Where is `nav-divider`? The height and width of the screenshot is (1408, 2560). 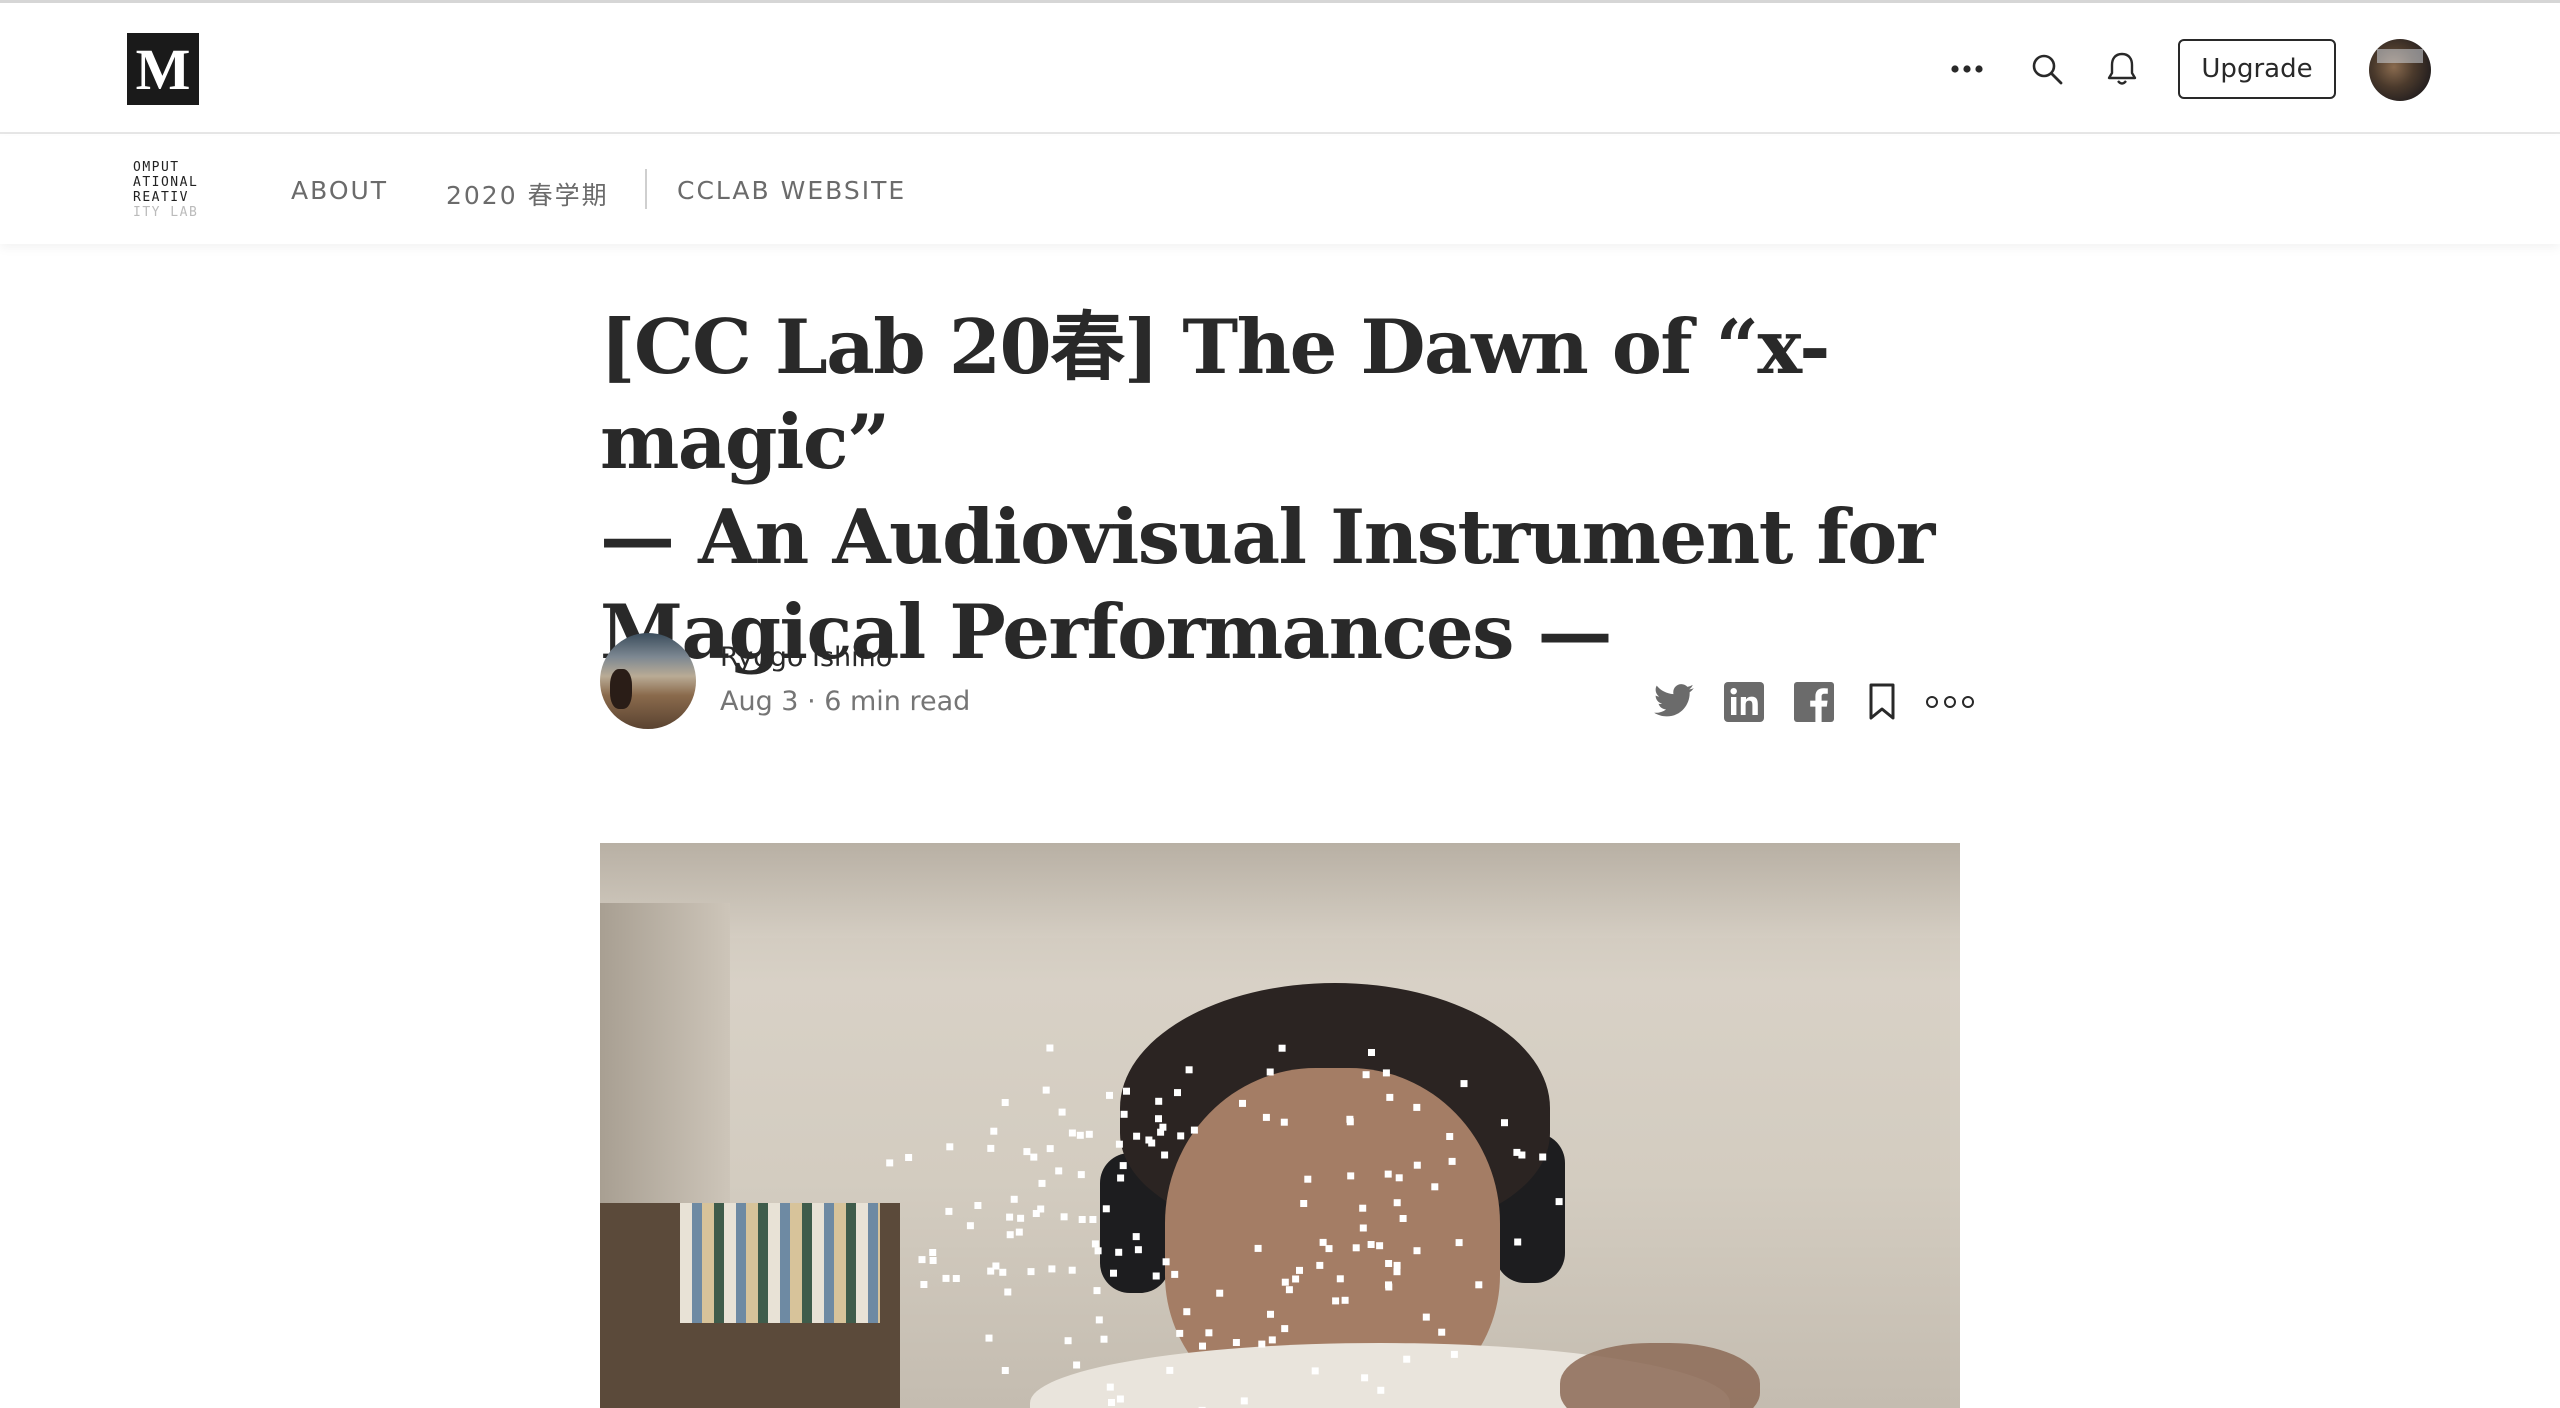
nav-divider is located at coordinates (646, 189).